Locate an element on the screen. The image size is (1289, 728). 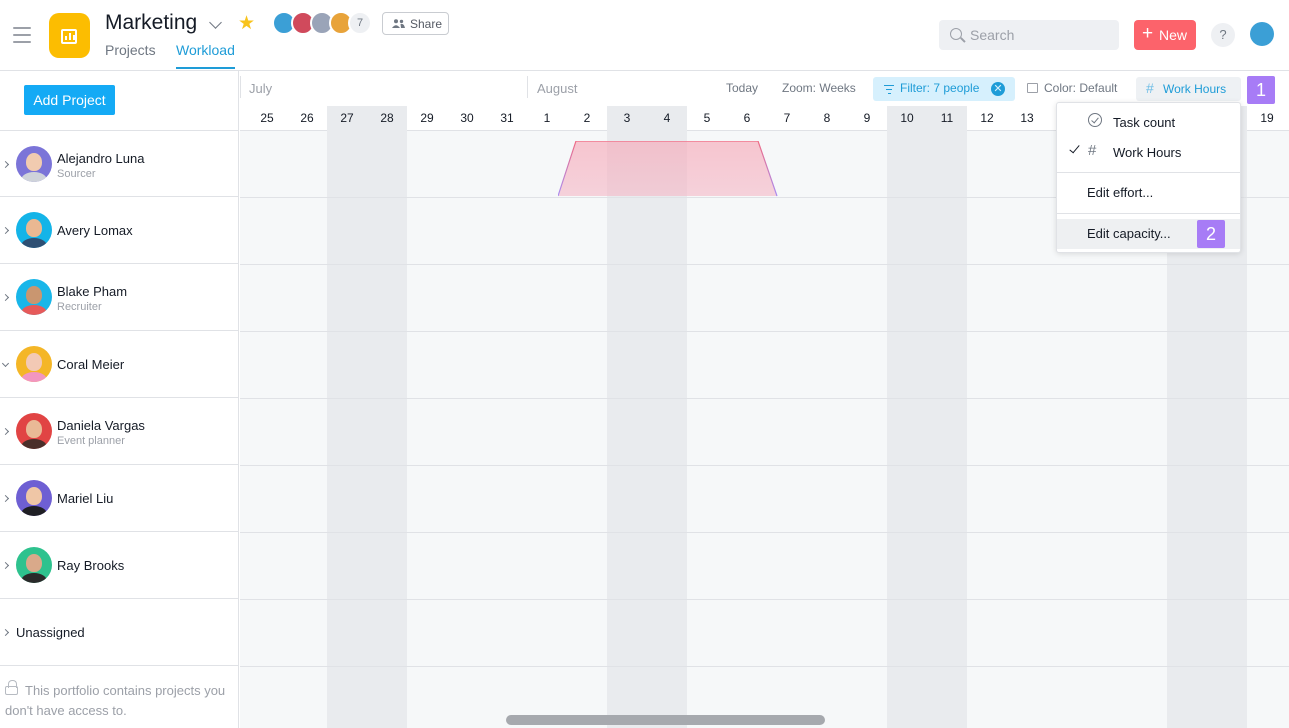
day-label: 1 is located at coordinates (547, 118).